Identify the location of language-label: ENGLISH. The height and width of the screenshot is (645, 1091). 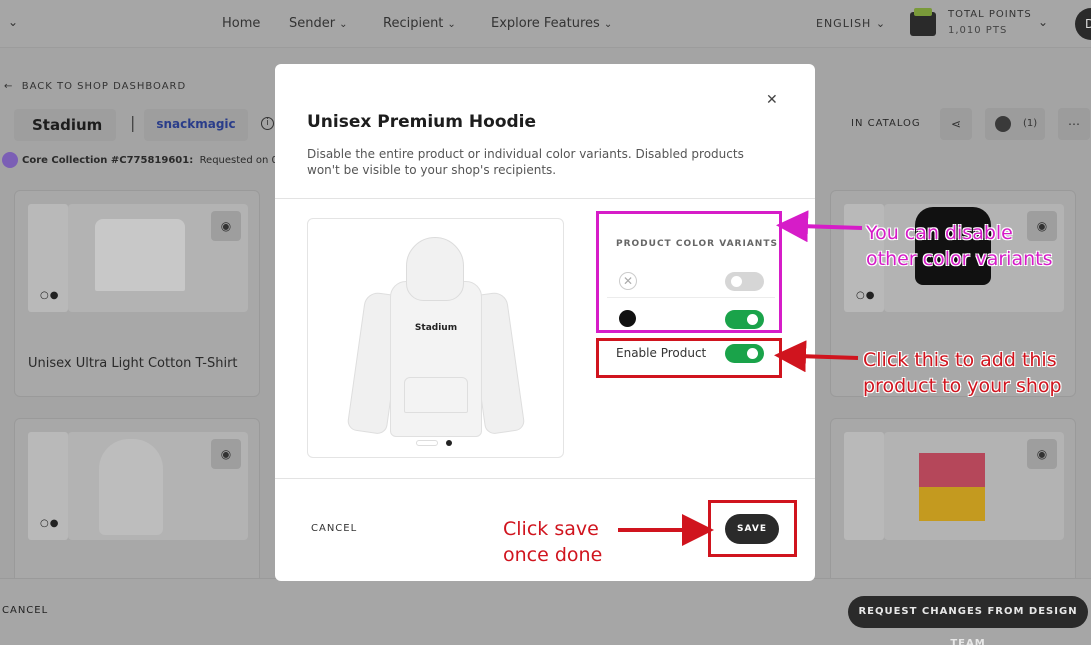
(844, 23).